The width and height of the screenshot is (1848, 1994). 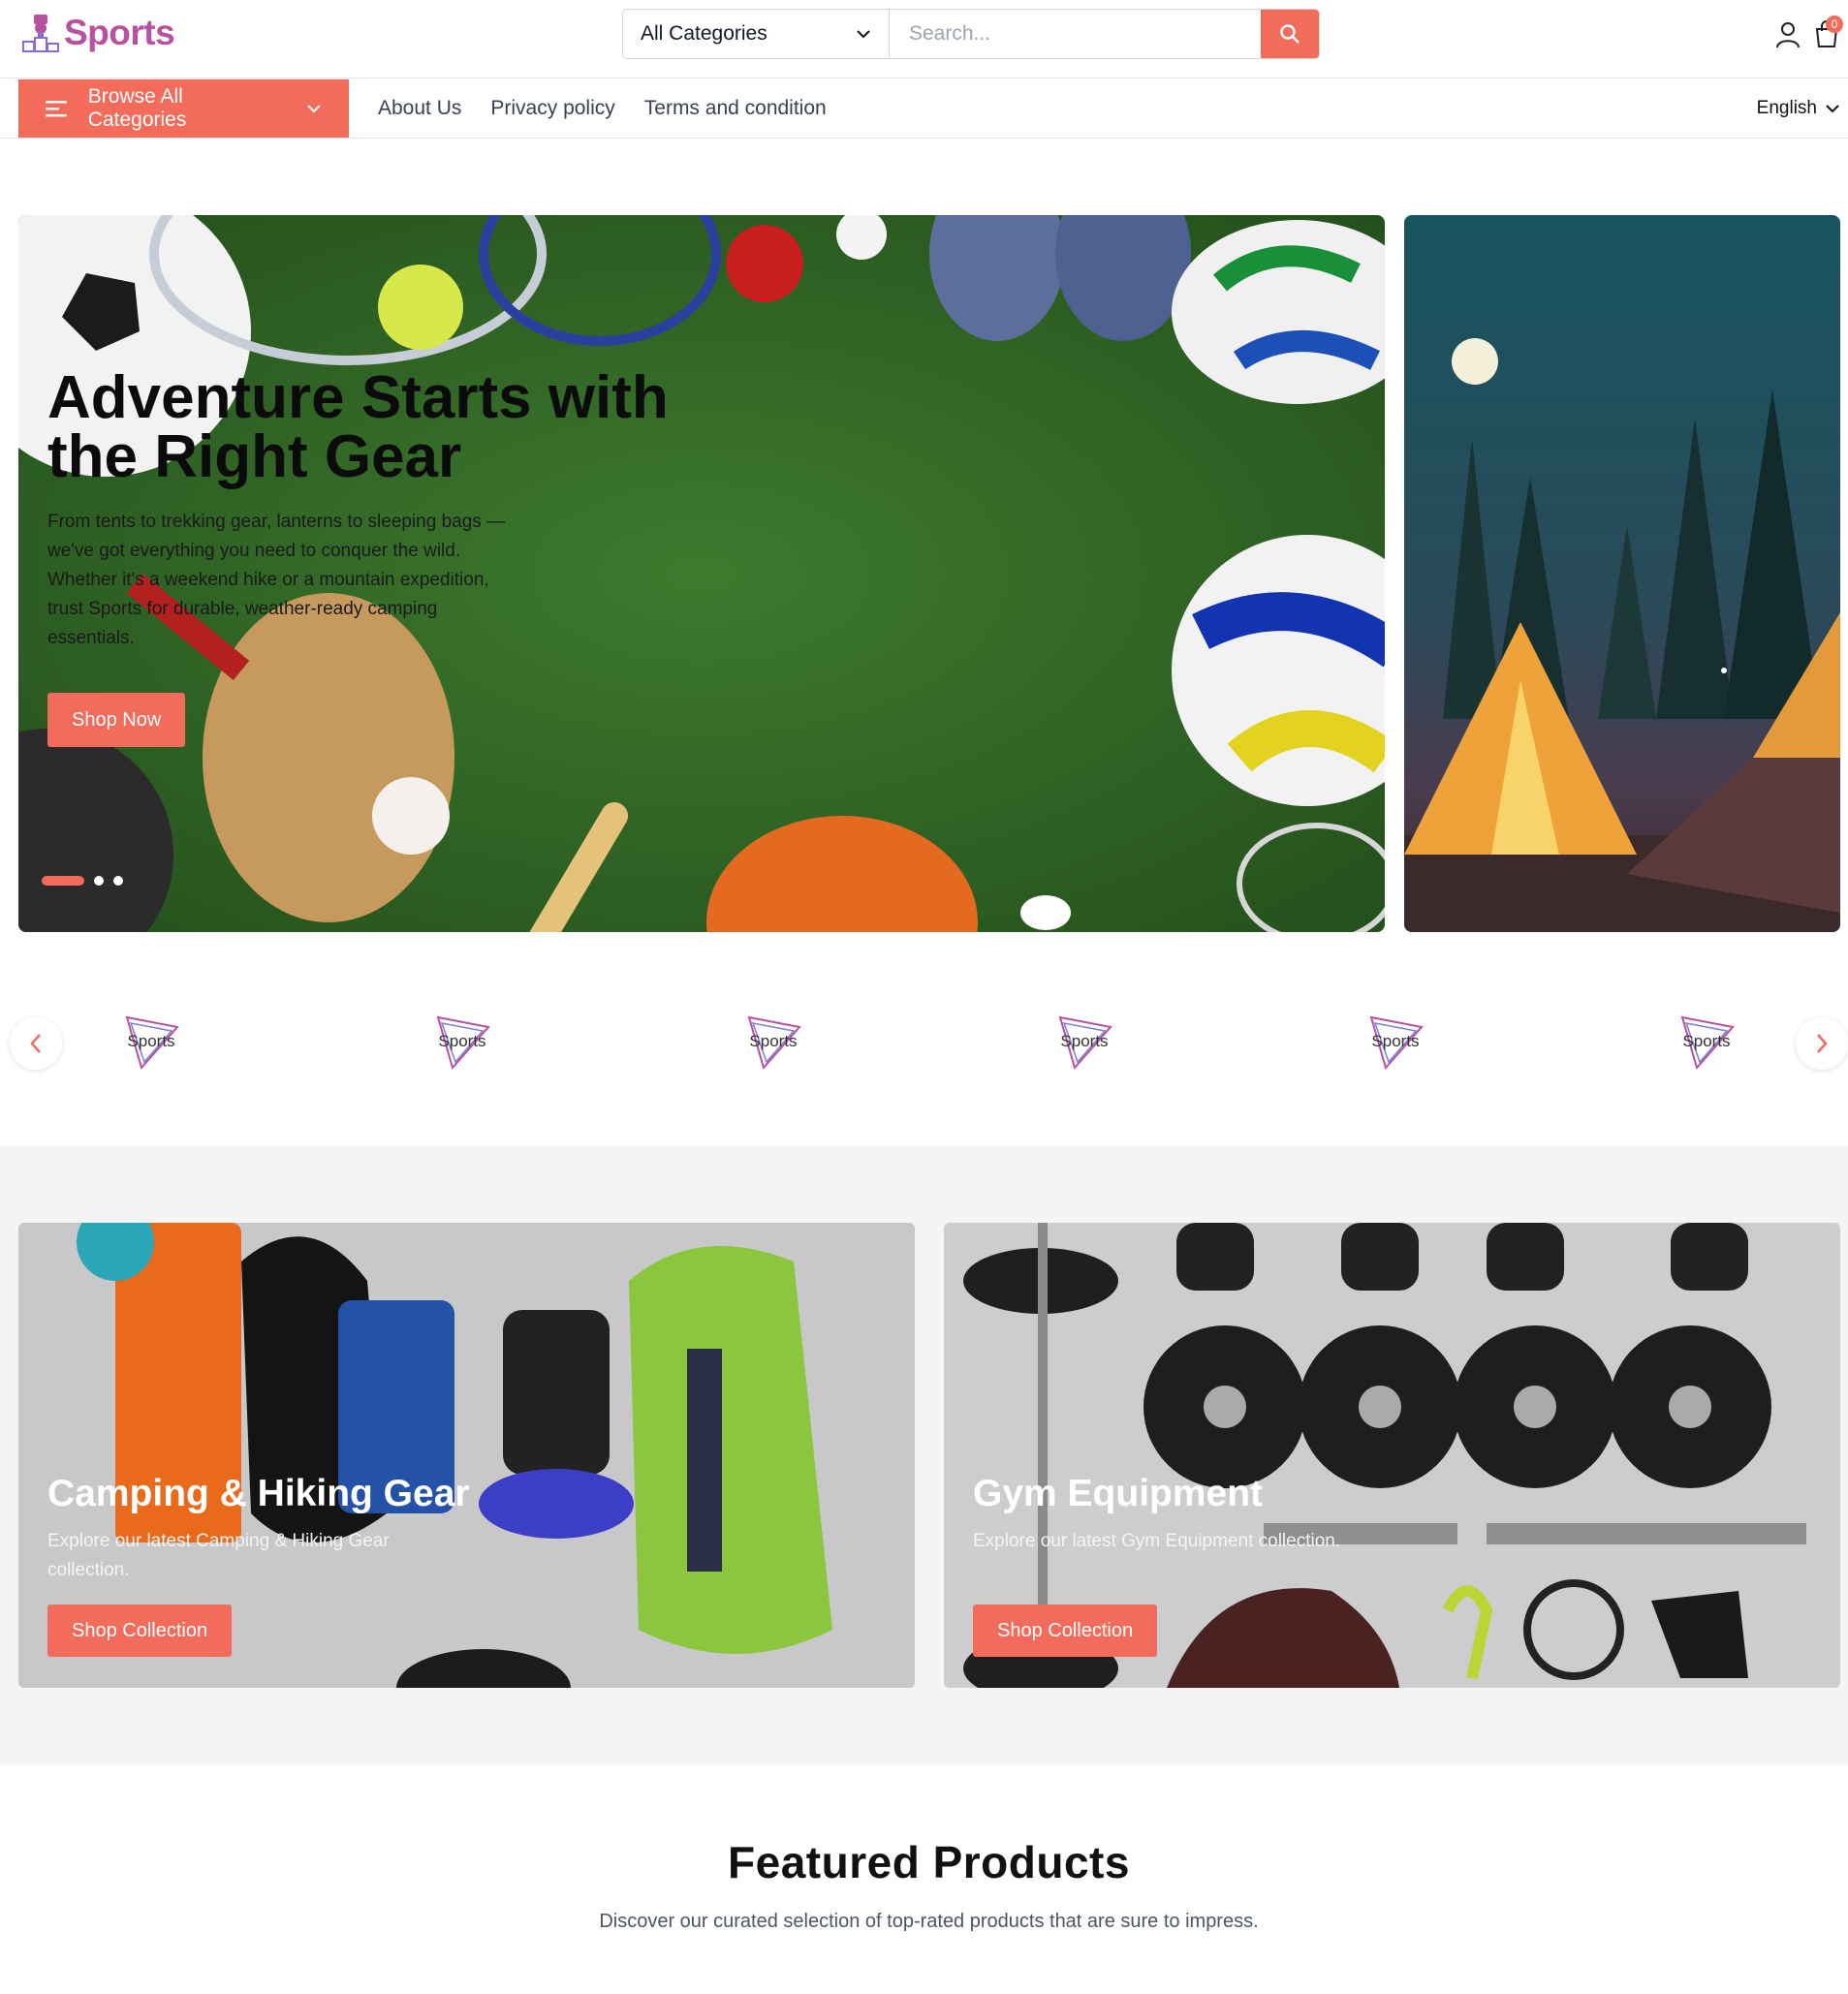 I want to click on language-value: English, so click(x=1786, y=108).